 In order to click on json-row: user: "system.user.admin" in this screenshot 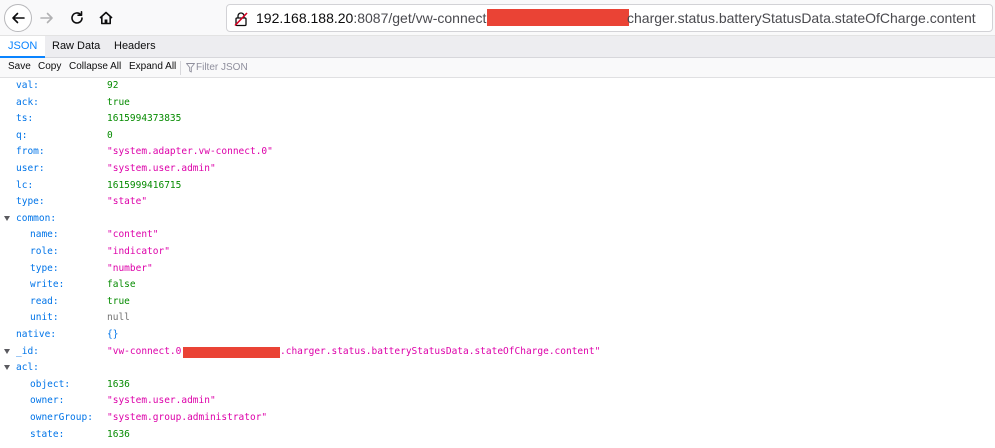, I will do `click(497, 169)`.